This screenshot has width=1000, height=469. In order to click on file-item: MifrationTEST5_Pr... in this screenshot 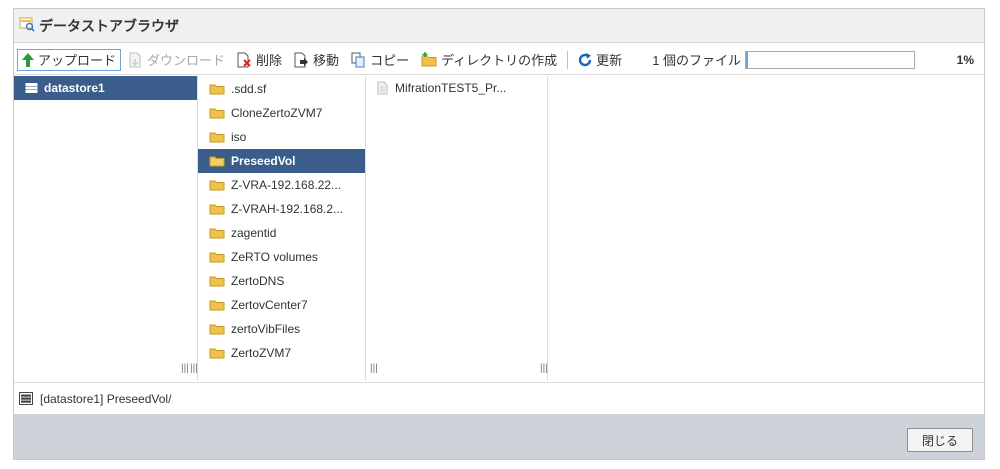, I will do `click(456, 88)`.